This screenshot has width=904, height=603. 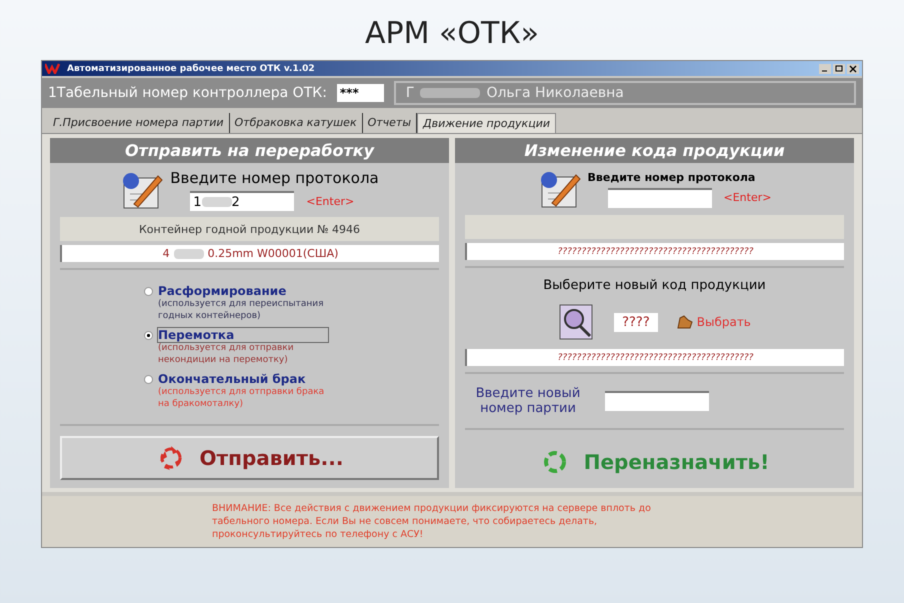 What do you see at coordinates (555, 93) in the screenshot?
I see `operator-name: Ольга Николаевна` at bounding box center [555, 93].